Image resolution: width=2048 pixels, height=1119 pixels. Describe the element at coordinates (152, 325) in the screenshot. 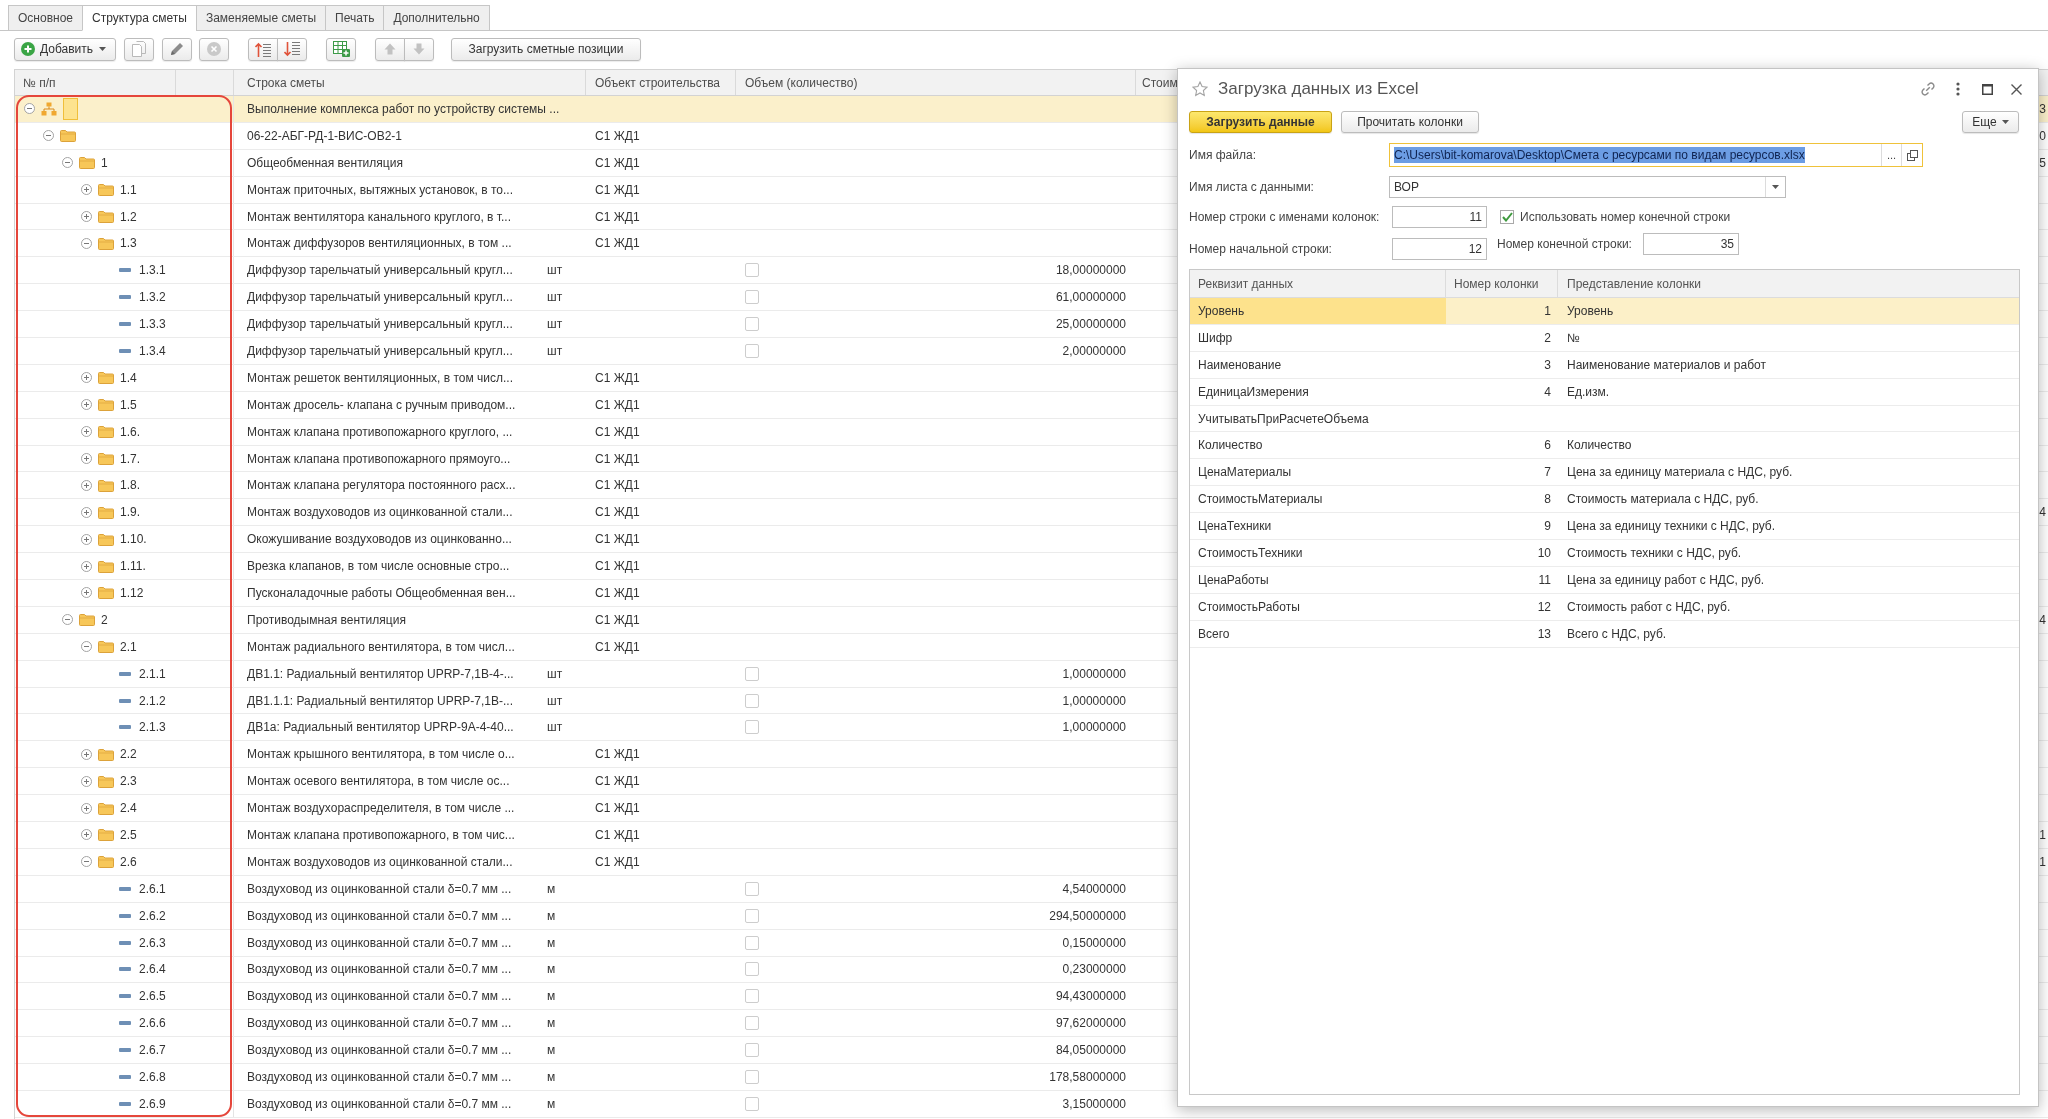

I see `row-number: 1.3.3` at that location.